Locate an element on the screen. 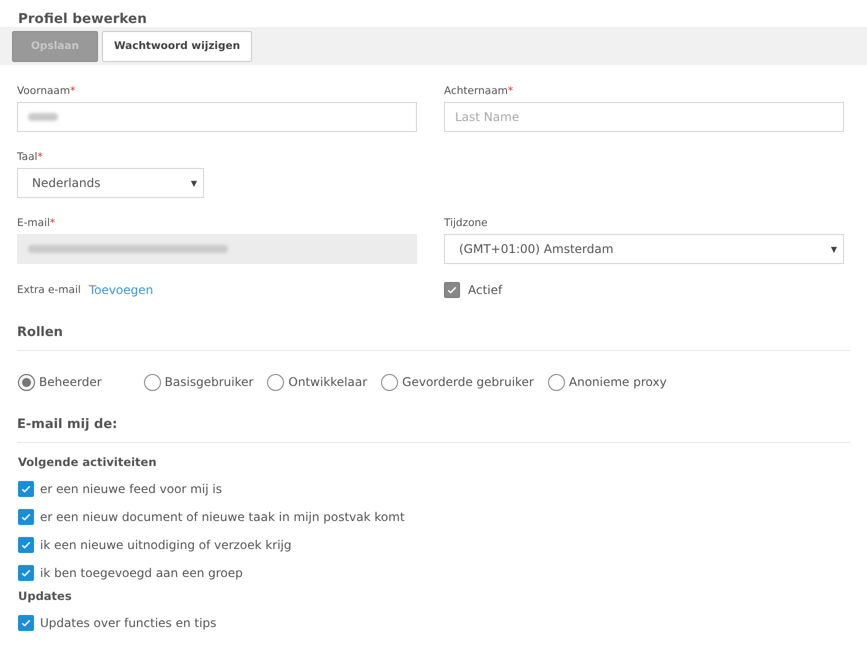 This screenshot has width=867, height=657. field-label: Achternaam* is located at coordinates (479, 91).